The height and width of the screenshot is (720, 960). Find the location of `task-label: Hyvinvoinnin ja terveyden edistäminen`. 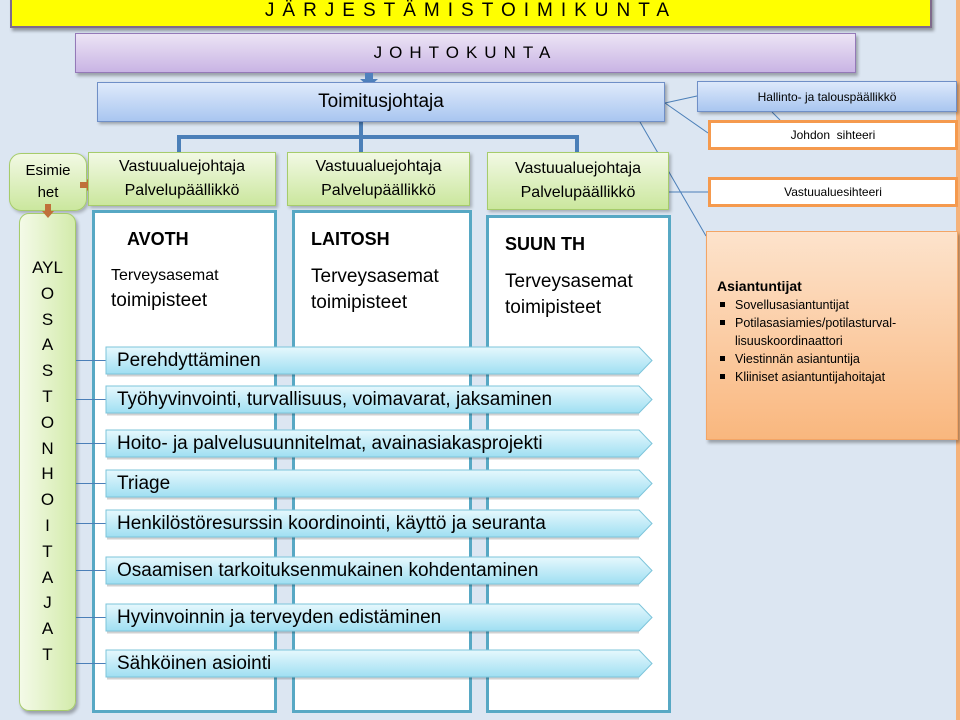

task-label: Hyvinvoinnin ja terveyden edistäminen is located at coordinates (279, 617).